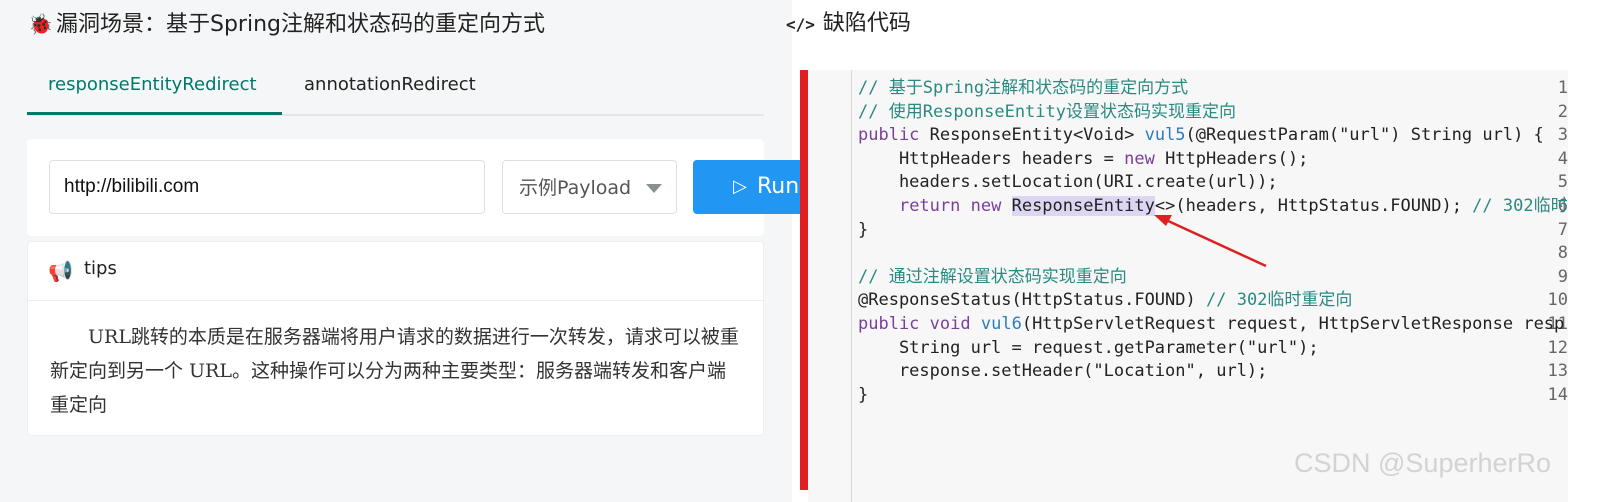 The image size is (1608, 502). Describe the element at coordinates (866, 23) in the screenshot. I see `defect-code-title-text: 缺陷代码` at that location.